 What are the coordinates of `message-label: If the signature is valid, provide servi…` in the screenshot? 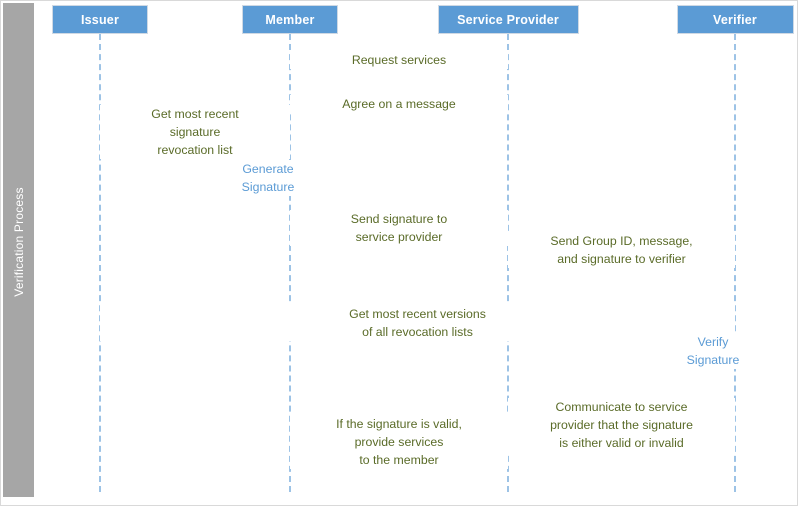 It's located at (399, 442).